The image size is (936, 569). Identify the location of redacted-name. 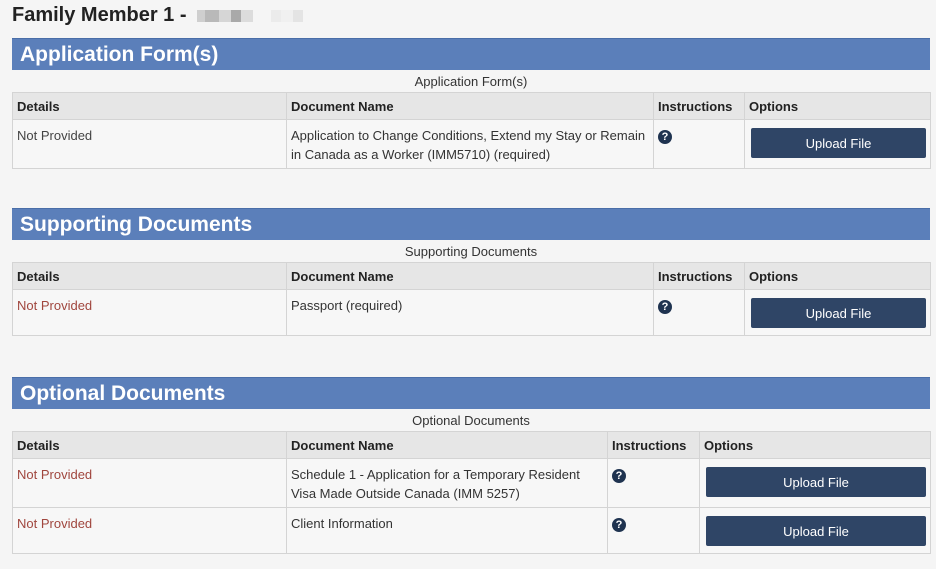
(249, 15).